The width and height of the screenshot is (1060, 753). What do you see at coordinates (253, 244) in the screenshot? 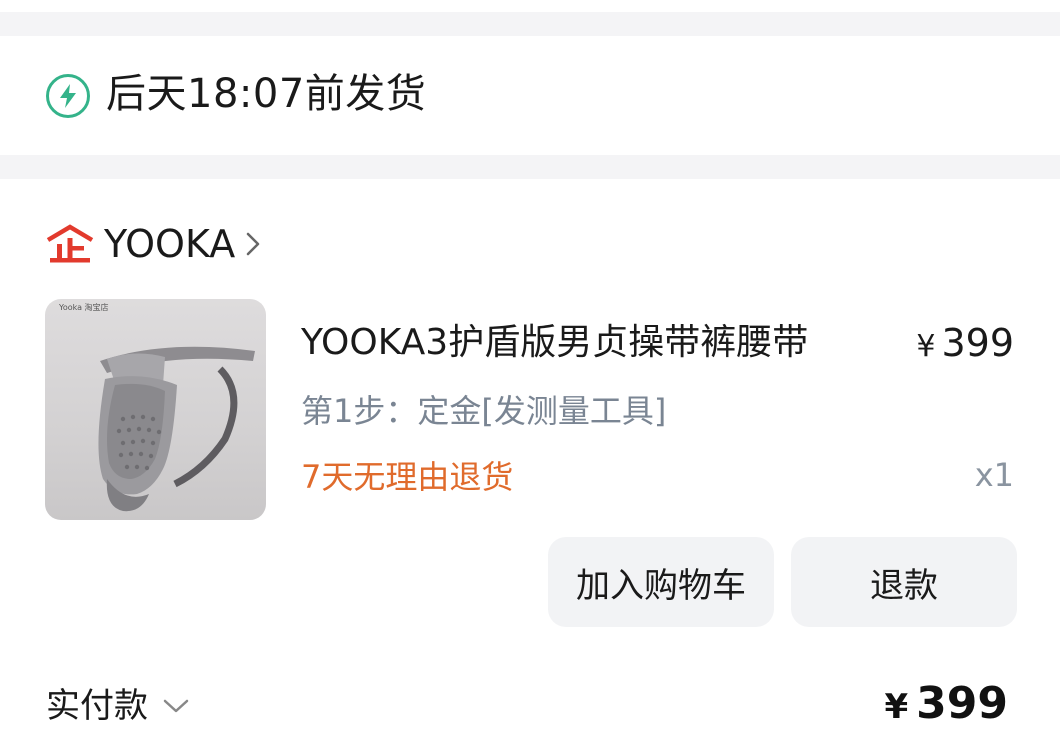
I see `chevron-right-icon` at bounding box center [253, 244].